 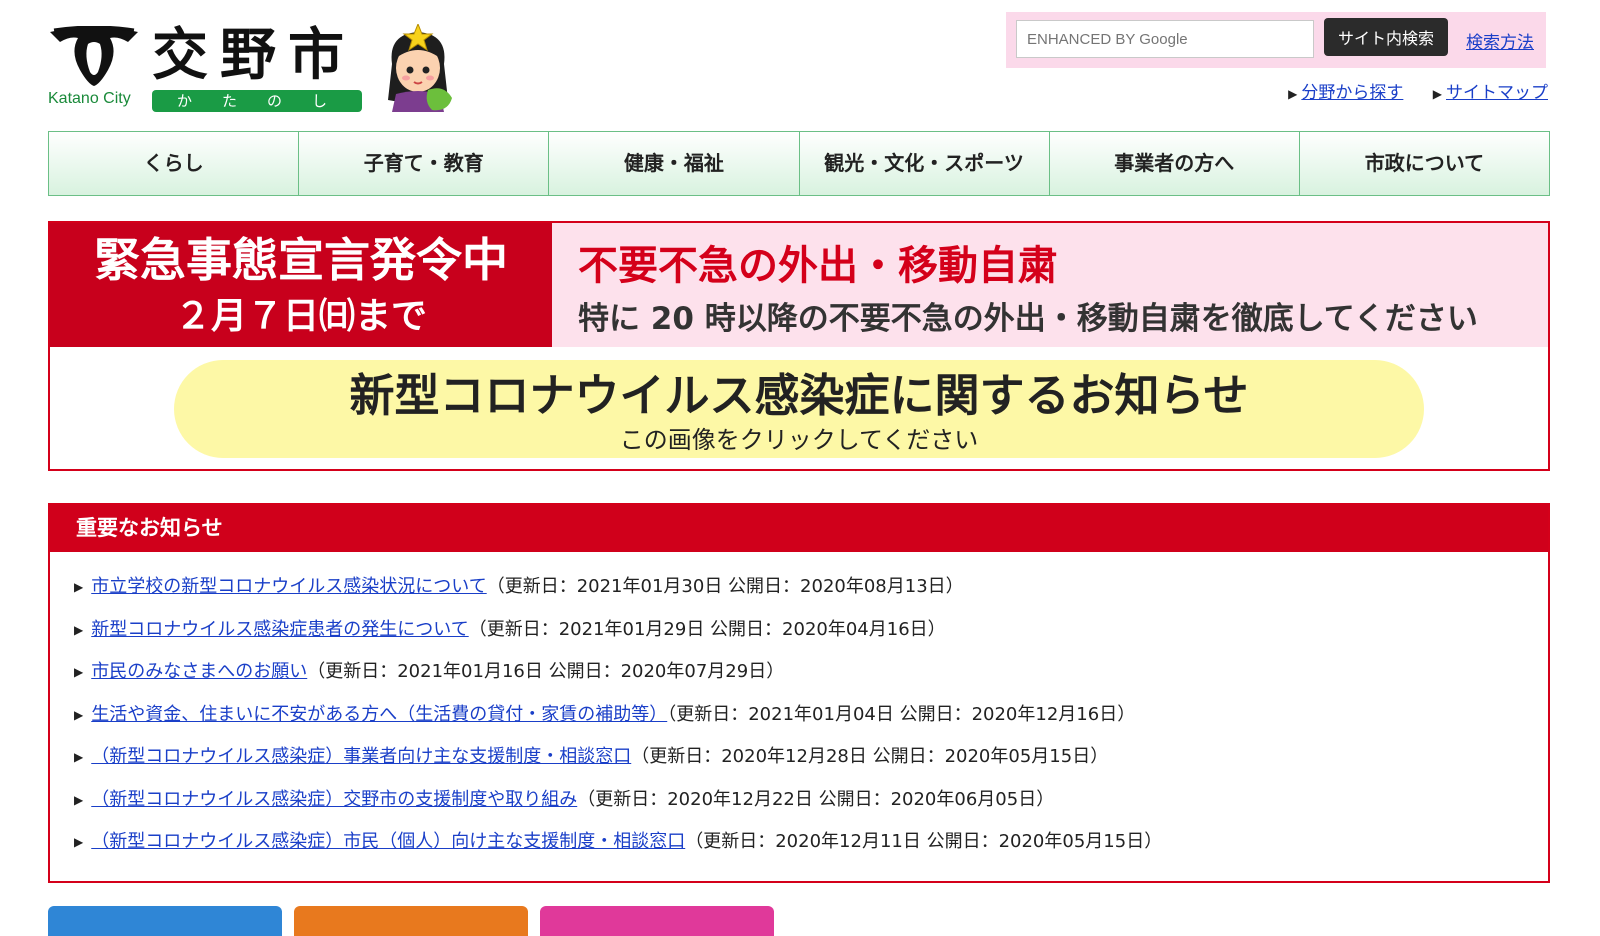 What do you see at coordinates (925, 163) in the screenshot?
I see `nav-item-tourism-culture-sports: 観光・文化・スポーツ` at bounding box center [925, 163].